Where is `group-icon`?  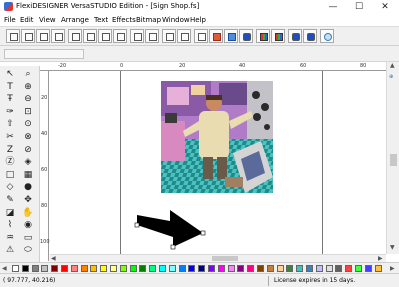 group-icon is located at coordinates (169, 36).